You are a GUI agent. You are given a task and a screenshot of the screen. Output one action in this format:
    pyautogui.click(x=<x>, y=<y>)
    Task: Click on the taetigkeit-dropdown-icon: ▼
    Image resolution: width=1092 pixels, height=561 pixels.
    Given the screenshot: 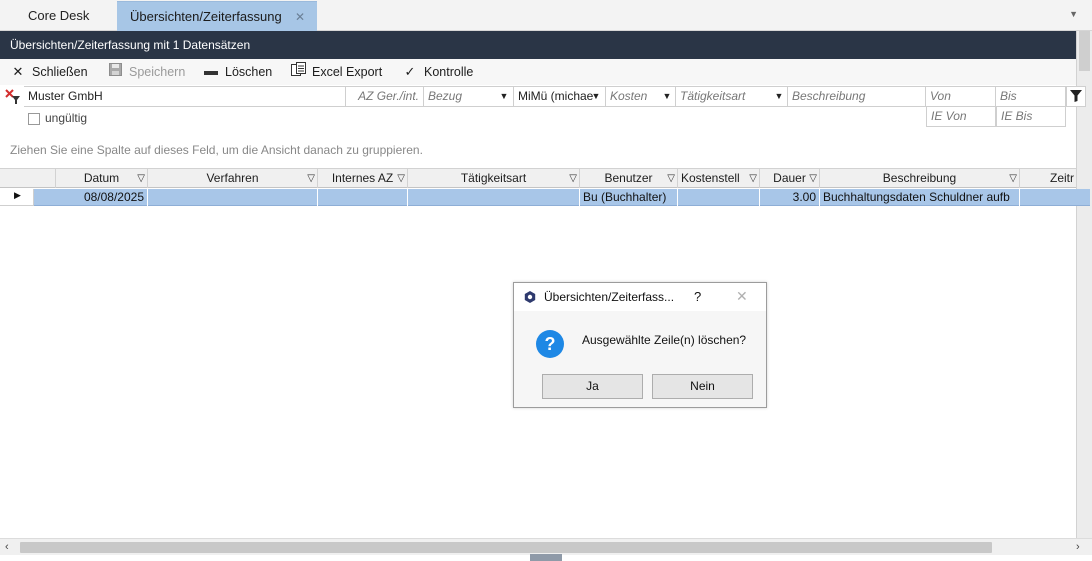 What is the action you would take?
    pyautogui.click(x=779, y=96)
    